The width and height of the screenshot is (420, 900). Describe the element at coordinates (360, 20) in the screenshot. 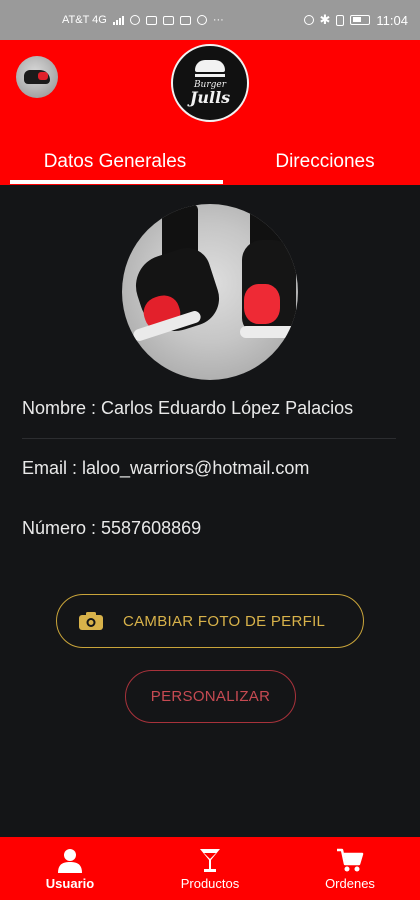

I see `battery-icon` at that location.